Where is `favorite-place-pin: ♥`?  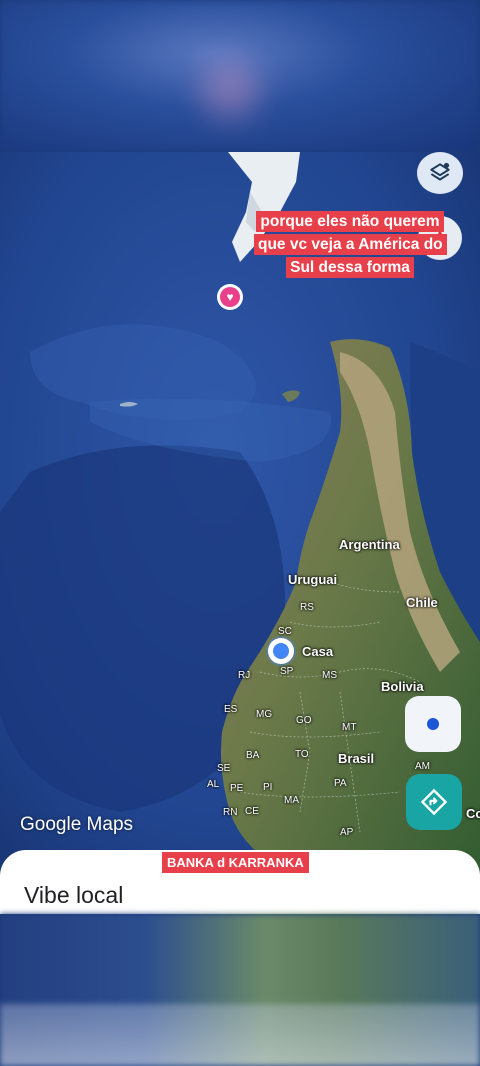 favorite-place-pin: ♥ is located at coordinates (230, 297).